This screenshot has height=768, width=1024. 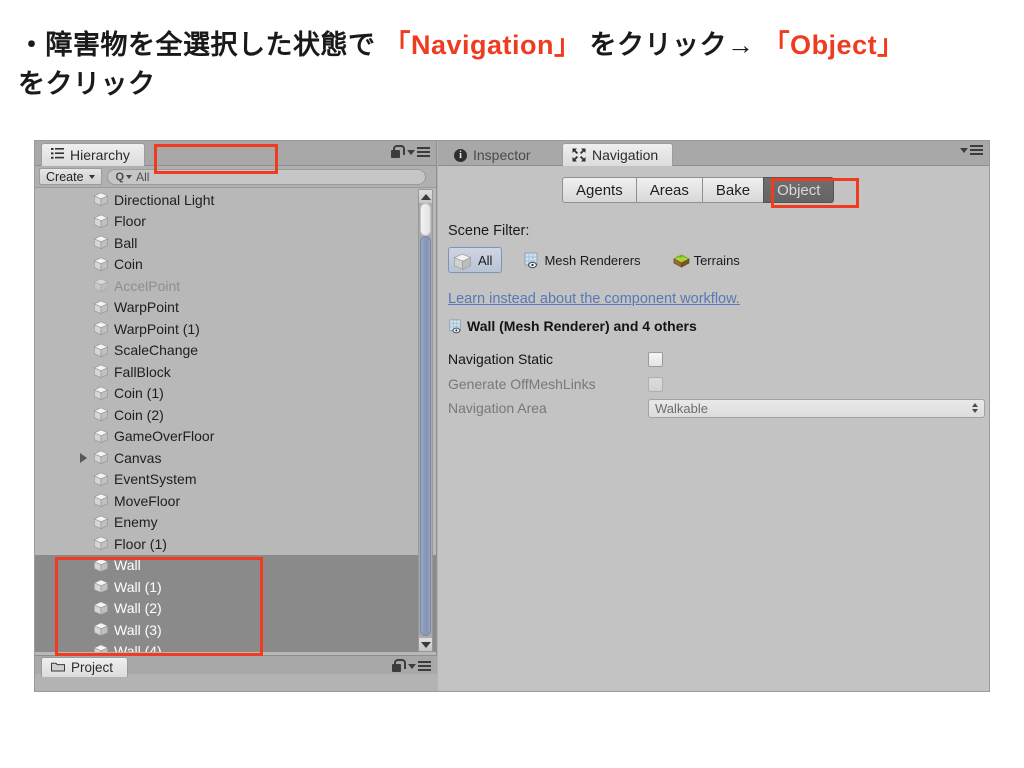 What do you see at coordinates (235, 243) in the screenshot?
I see `hierarchy-item-ball: Ball` at bounding box center [235, 243].